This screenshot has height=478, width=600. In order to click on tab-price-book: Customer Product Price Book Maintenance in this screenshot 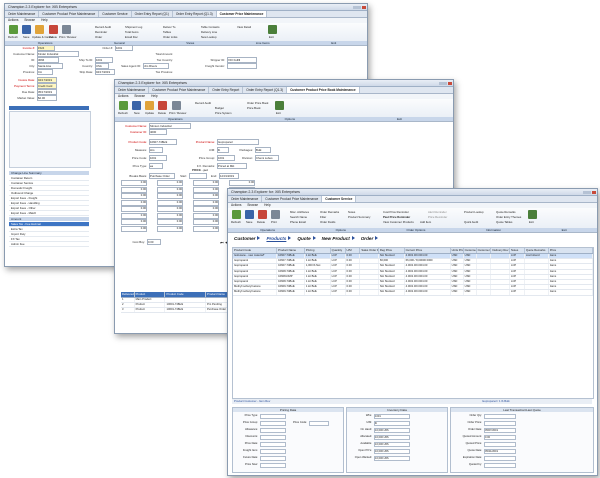, I will do `click(323, 90)`.